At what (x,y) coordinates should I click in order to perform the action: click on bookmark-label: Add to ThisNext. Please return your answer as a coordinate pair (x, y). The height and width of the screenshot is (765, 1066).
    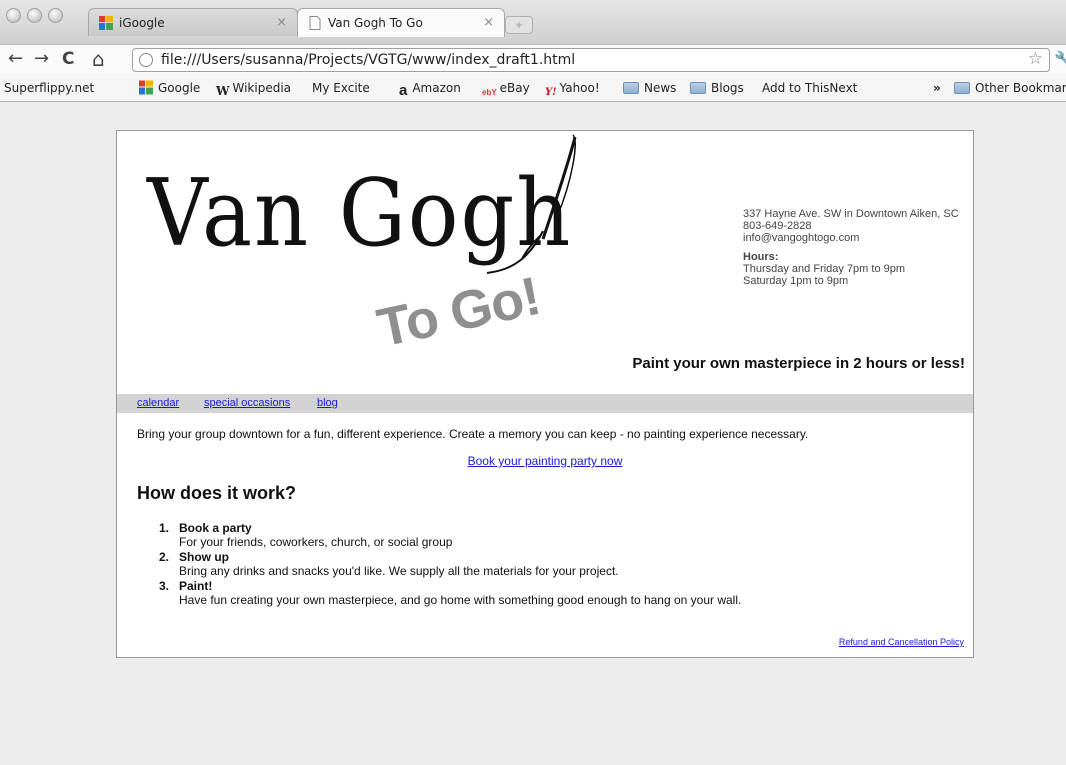
    Looking at the image, I should click on (810, 88).